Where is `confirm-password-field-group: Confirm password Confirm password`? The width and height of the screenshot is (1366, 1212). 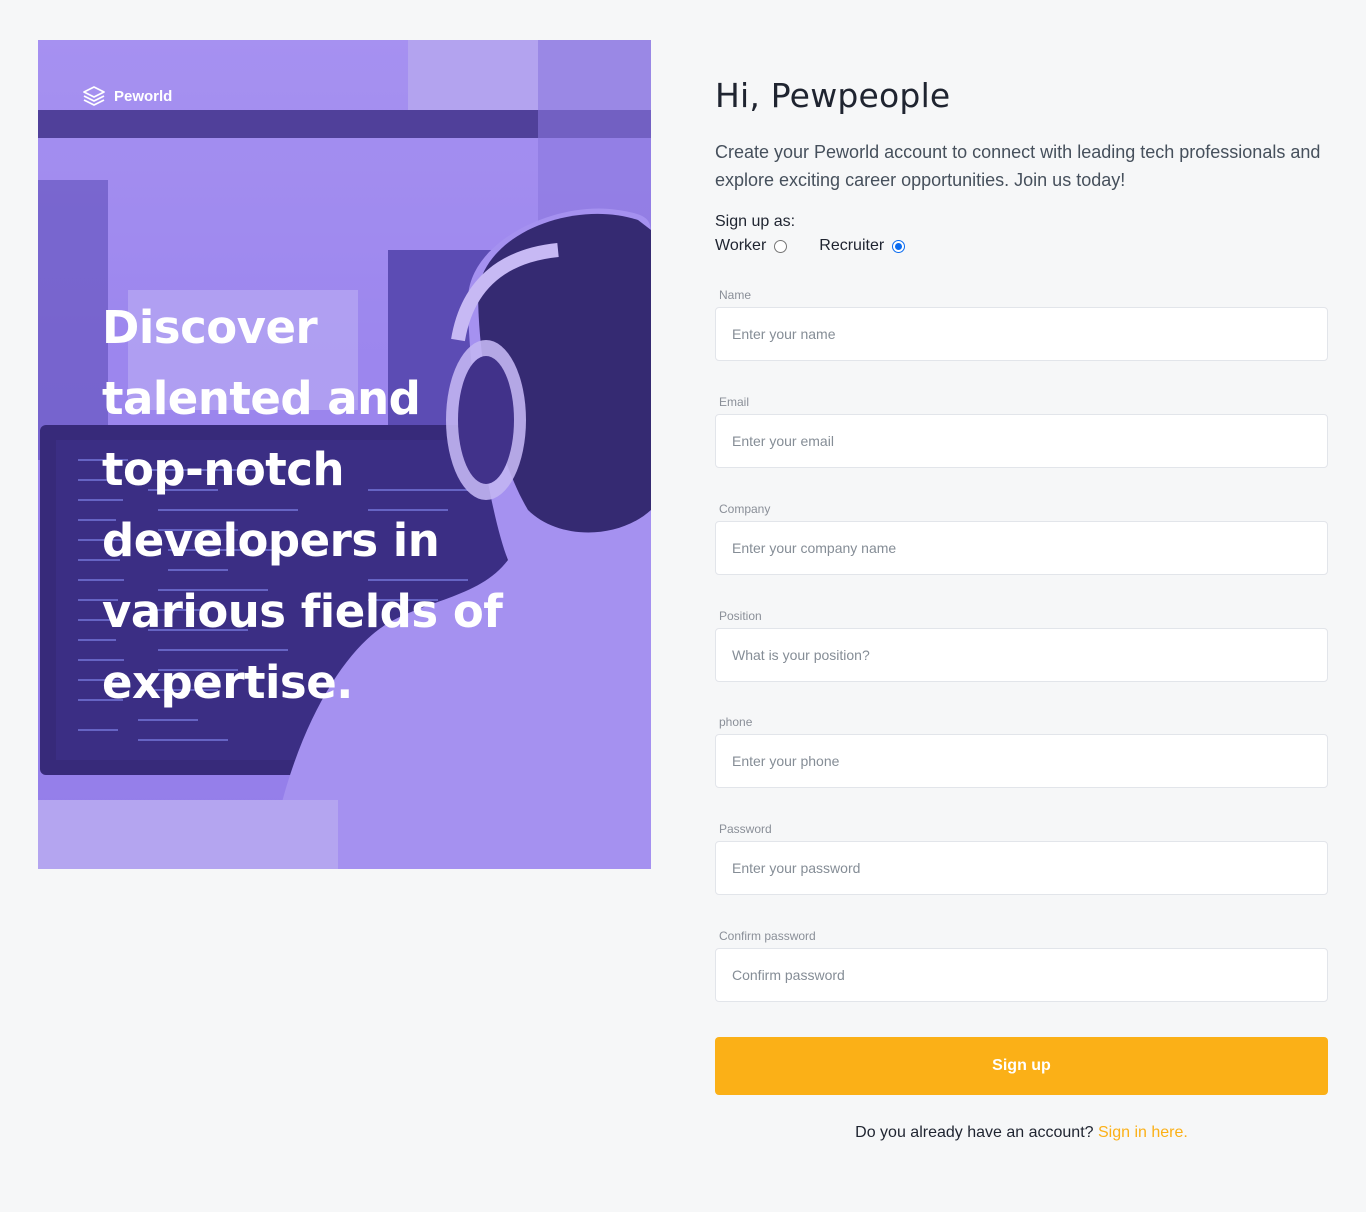
confirm-password-field-group: Confirm password Confirm password is located at coordinates (1021, 964).